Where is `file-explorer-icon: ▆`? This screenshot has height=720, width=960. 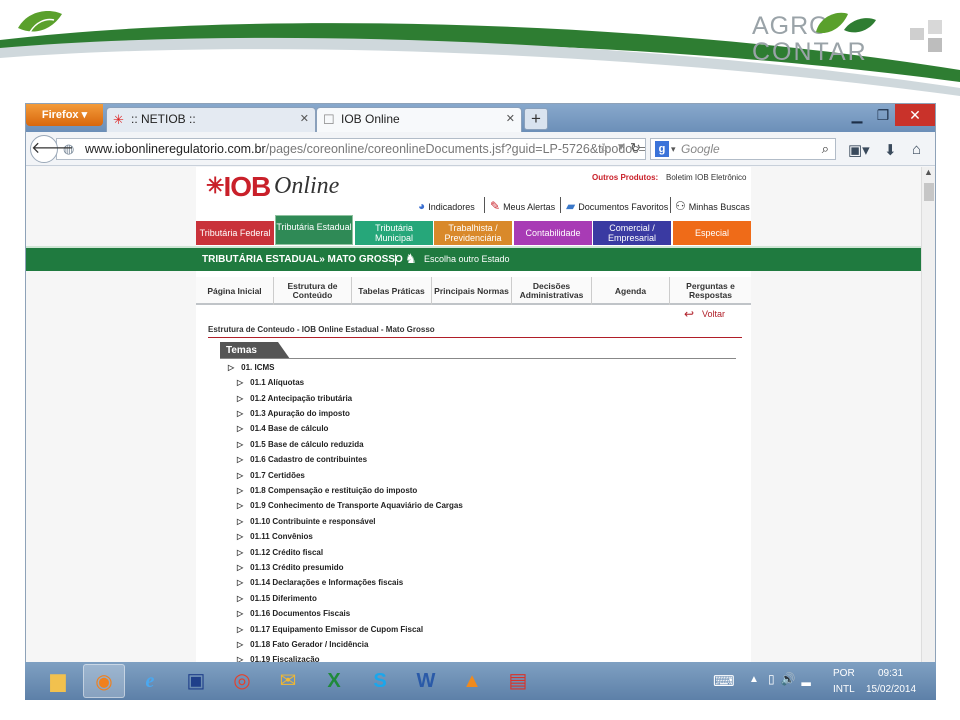 file-explorer-icon: ▆ is located at coordinates (58, 681).